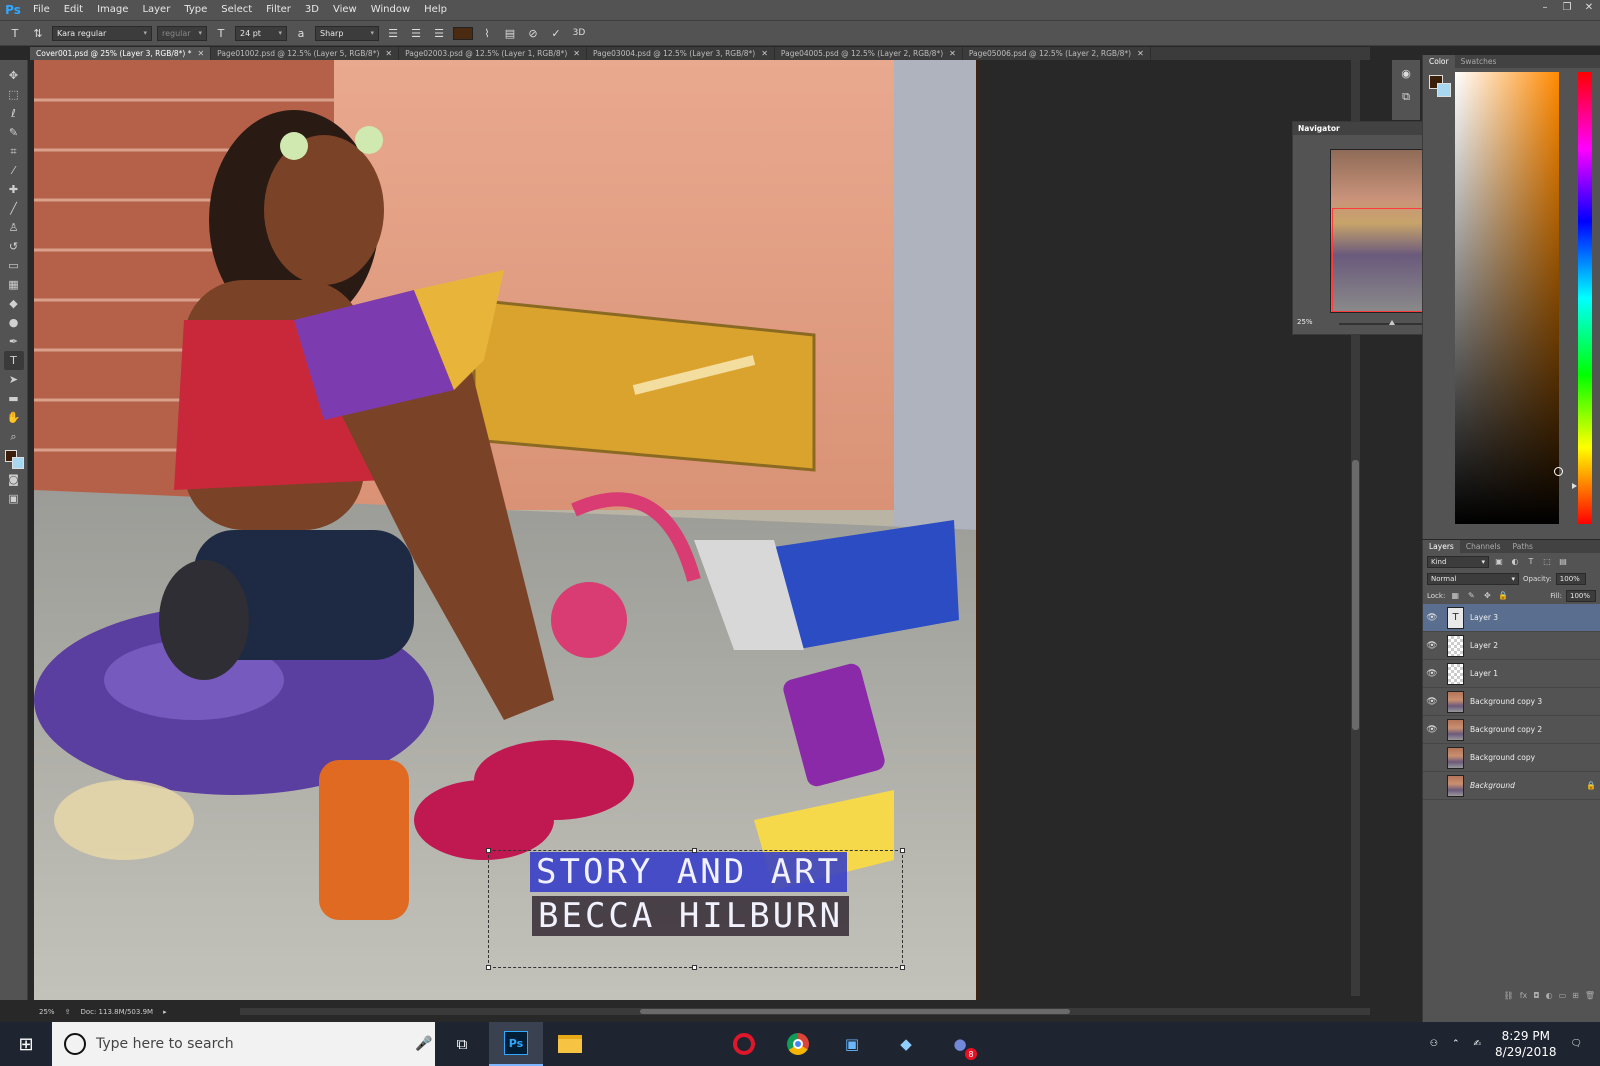 This screenshot has width=1600, height=1066. Describe the element at coordinates (14, 284) in the screenshot. I see `gradient-tool-icon: ▦` at that location.